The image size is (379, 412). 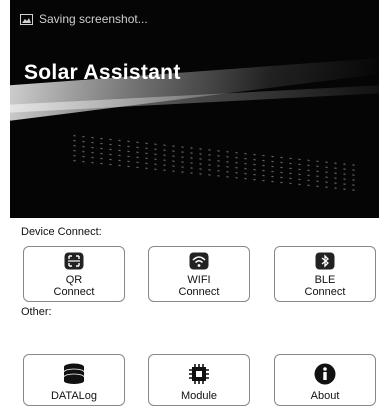 I want to click on qr-connect-label: QR Connect, so click(x=74, y=286).